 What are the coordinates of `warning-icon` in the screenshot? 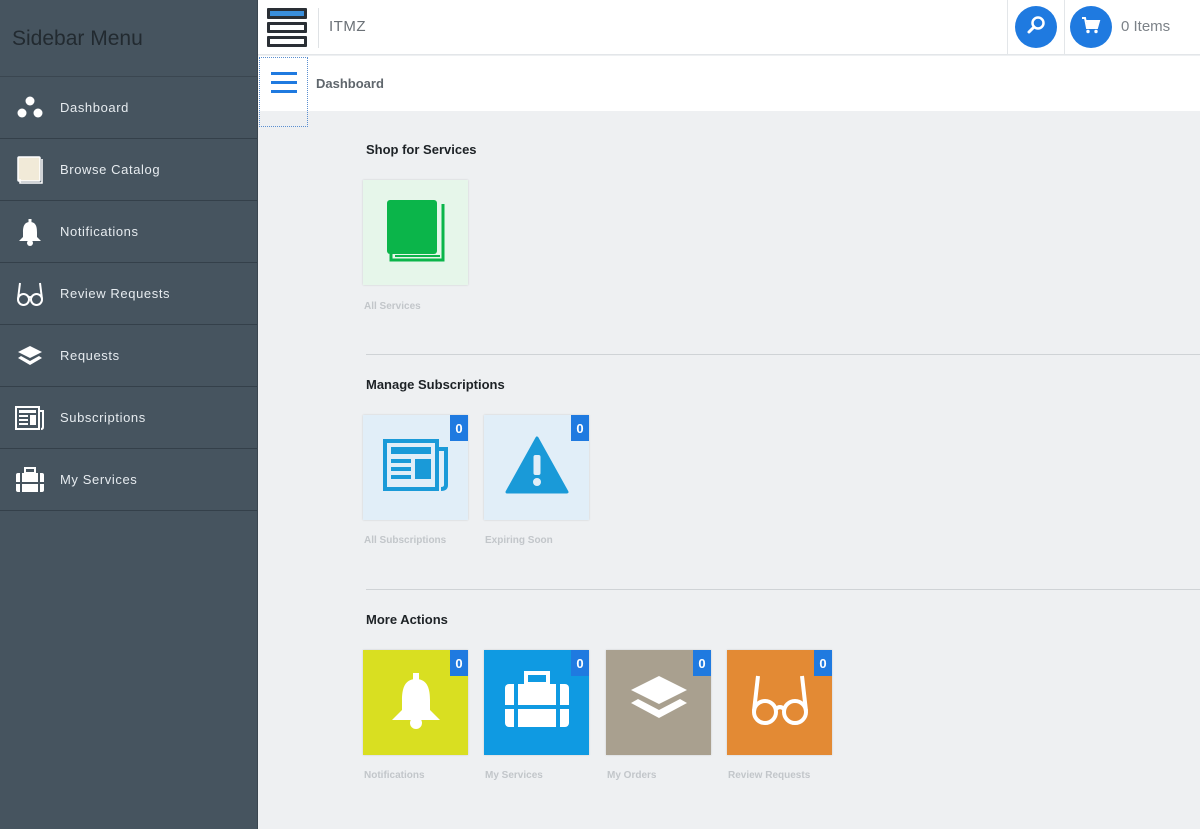 It's located at (537, 467).